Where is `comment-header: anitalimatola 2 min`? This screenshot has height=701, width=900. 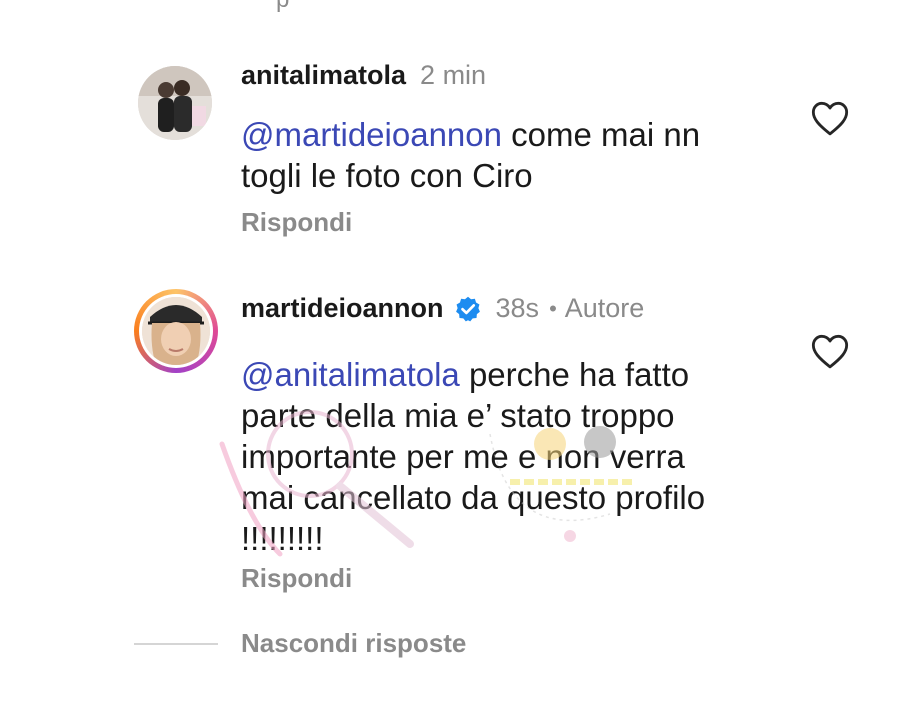
comment-header: anitalimatola 2 min is located at coordinates (363, 75).